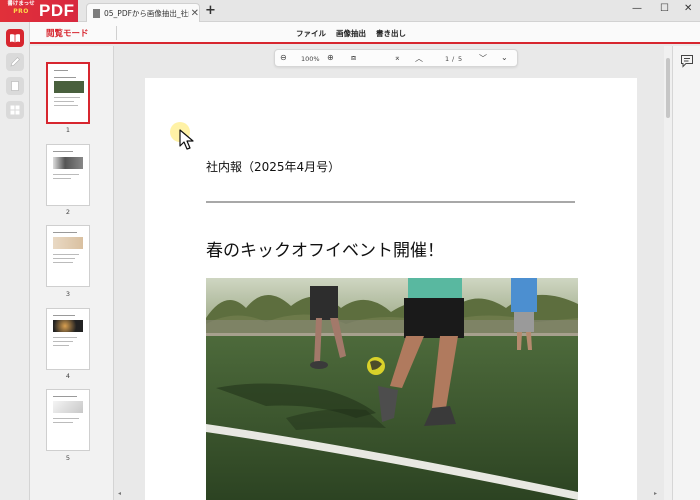 This screenshot has width=700, height=500. What do you see at coordinates (460, 59) in the screenshot?
I see `total-pages: 5` at bounding box center [460, 59].